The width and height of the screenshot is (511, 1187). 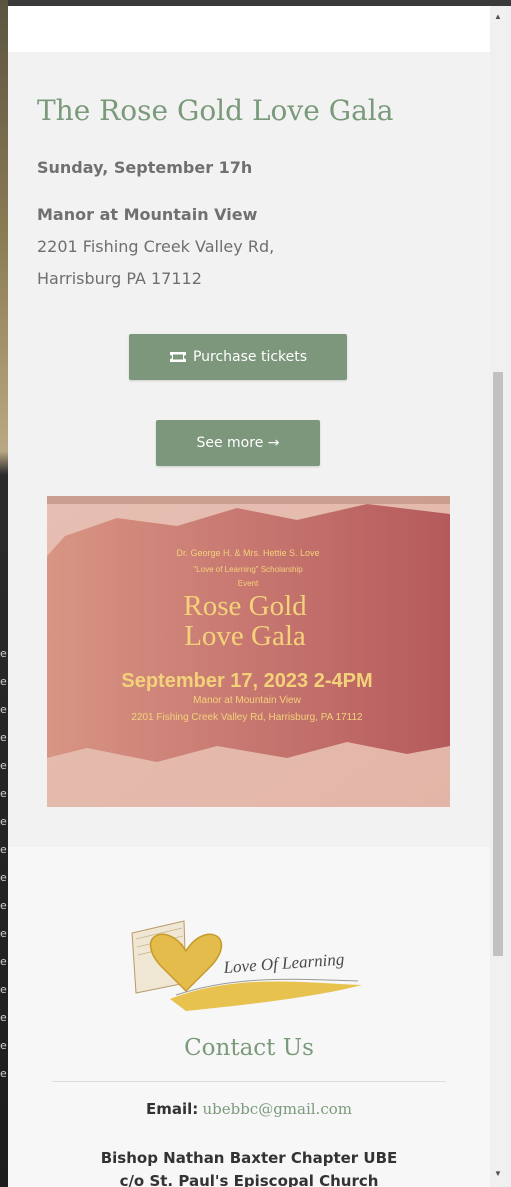 I want to click on scroll-down-arrow-icon: ▼, so click(x=498, y=1173).